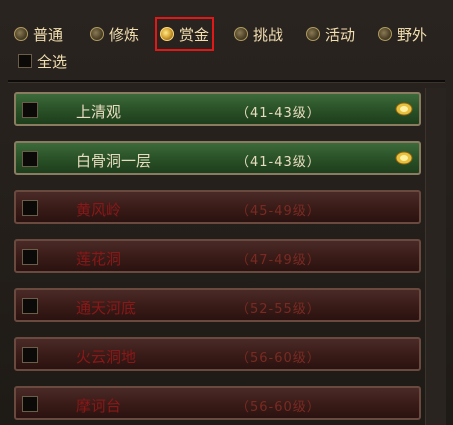  I want to click on tab-label: 普通, so click(48, 34).